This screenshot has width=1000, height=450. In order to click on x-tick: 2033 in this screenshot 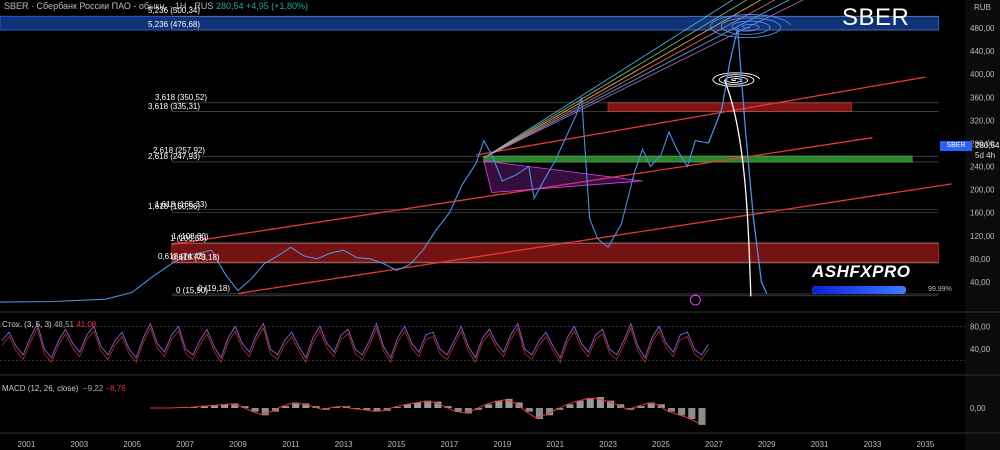, I will do `click(873, 444)`.